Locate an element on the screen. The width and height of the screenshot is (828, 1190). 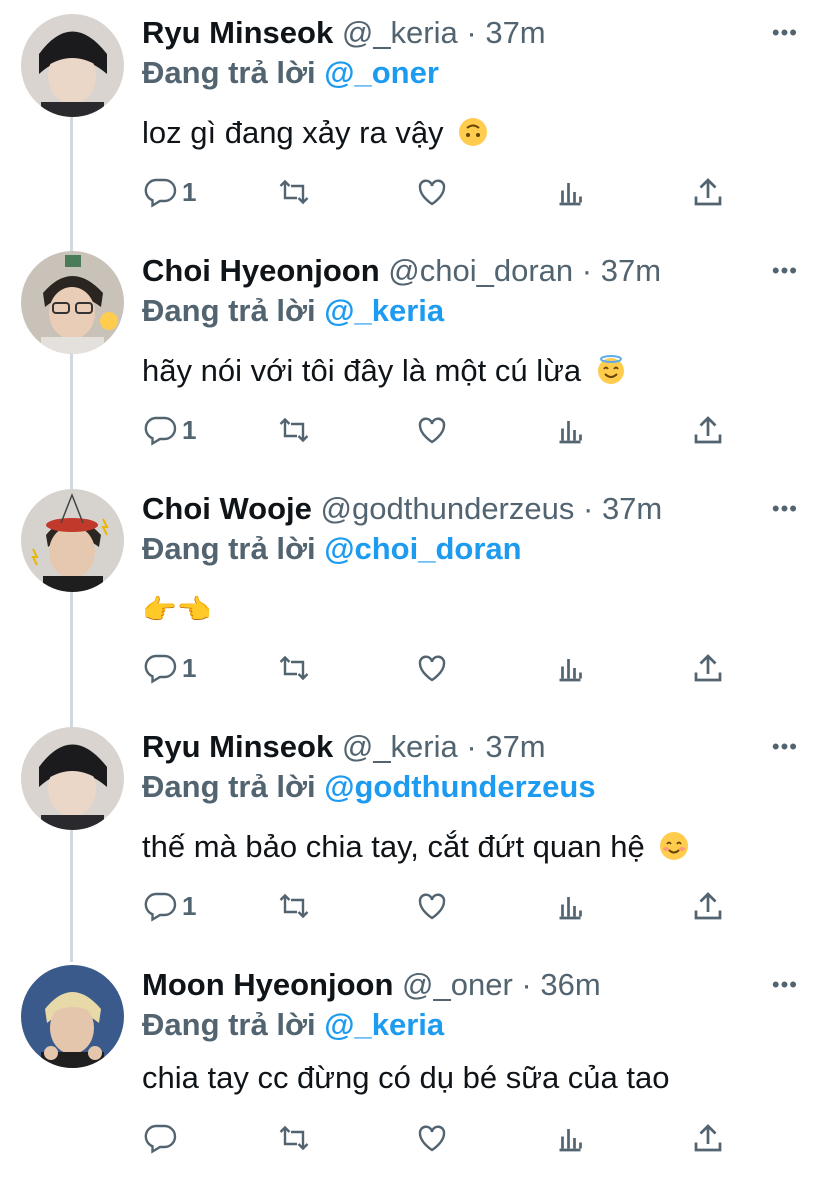
display-name: Choi Wooje is located at coordinates (227, 508).